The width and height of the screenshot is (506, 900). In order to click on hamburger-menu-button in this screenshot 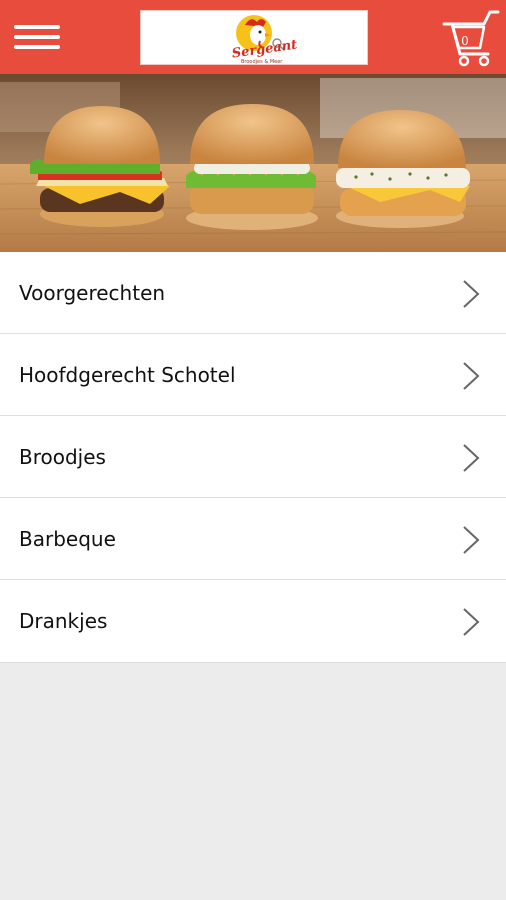, I will do `click(37, 37)`.